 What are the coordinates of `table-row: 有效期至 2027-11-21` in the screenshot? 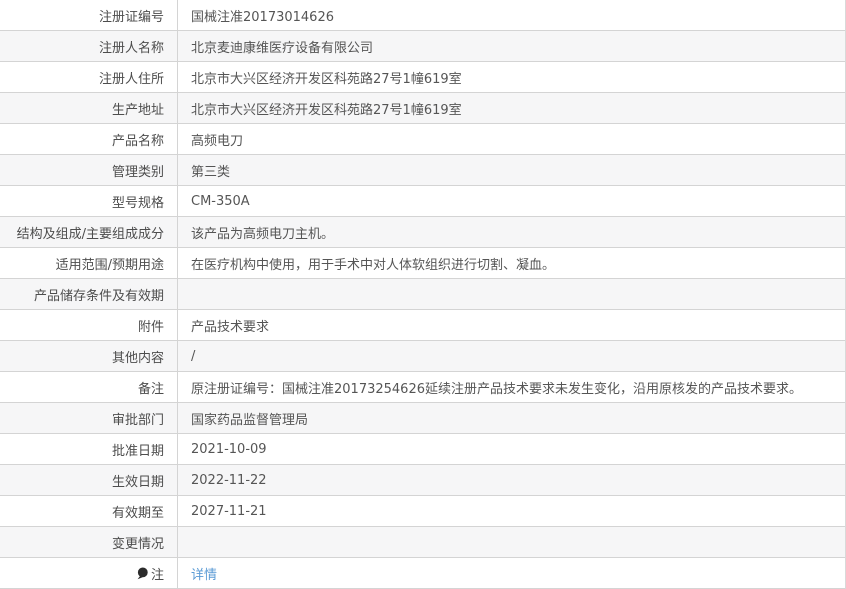 It's located at (422, 511).